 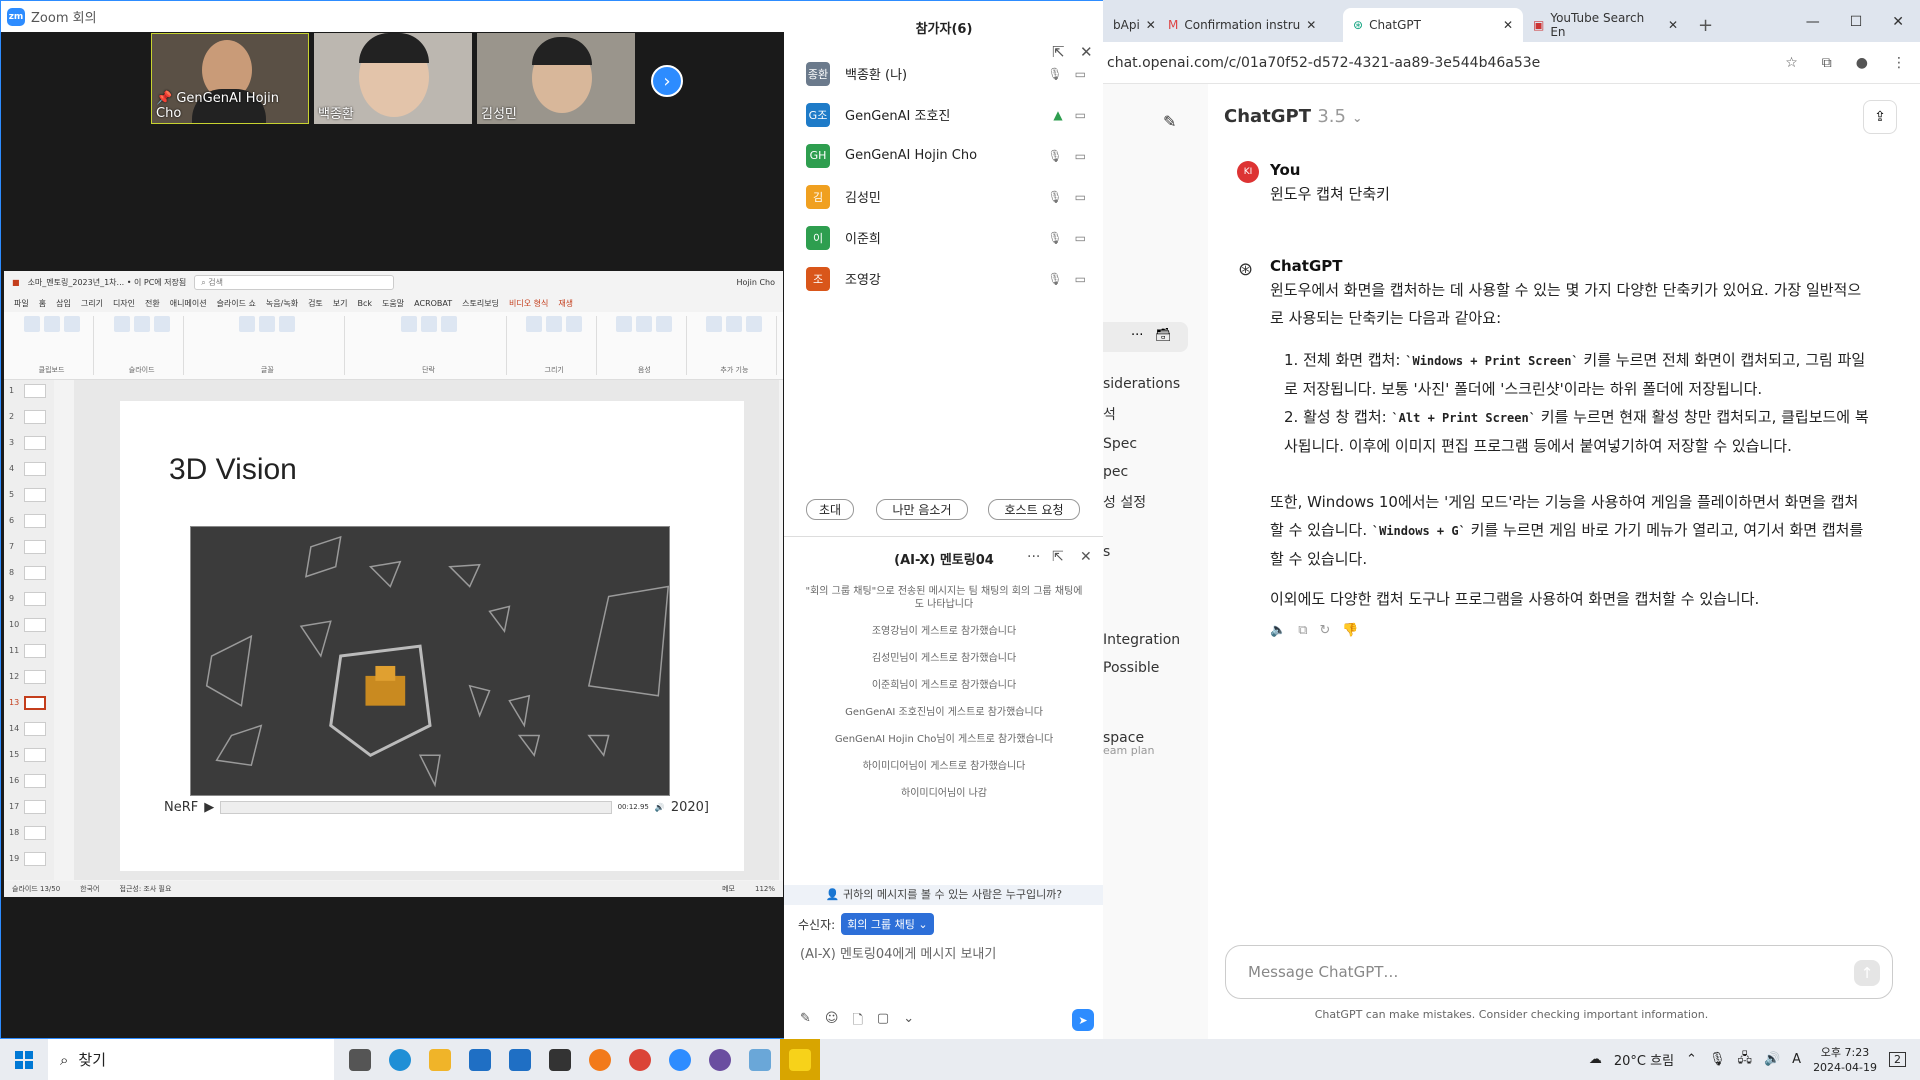 I want to click on taskbar-app-app-orange, so click(x=600, y=1059).